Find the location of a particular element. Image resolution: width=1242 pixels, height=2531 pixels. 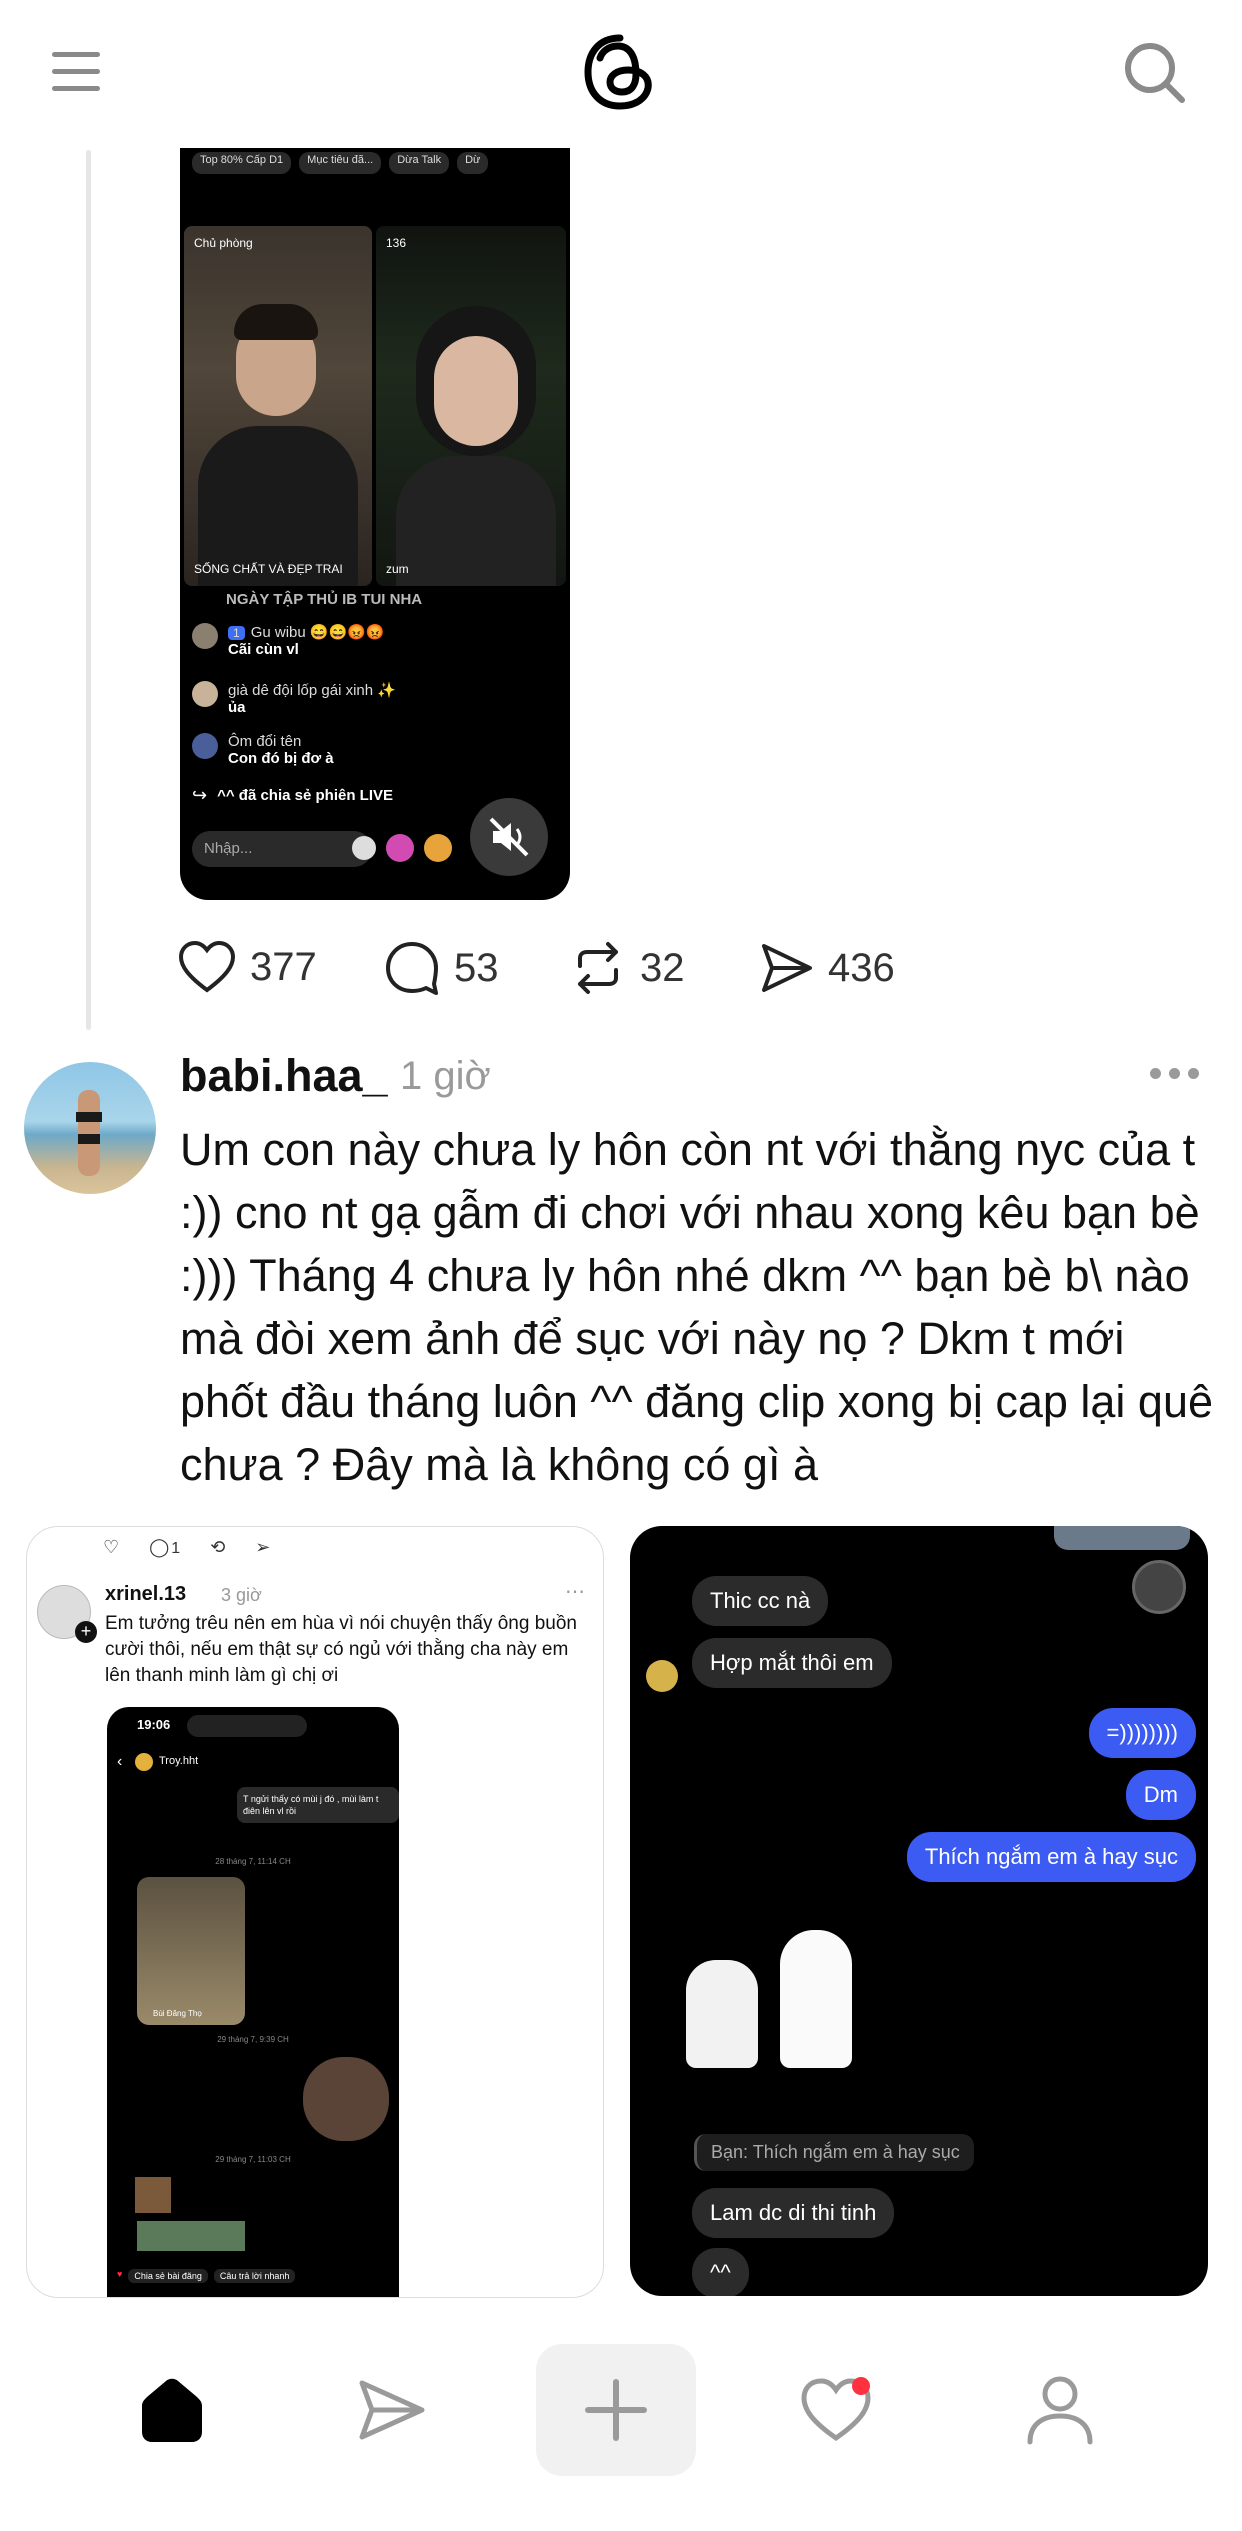

threads-logo-icon is located at coordinates (620, 72).